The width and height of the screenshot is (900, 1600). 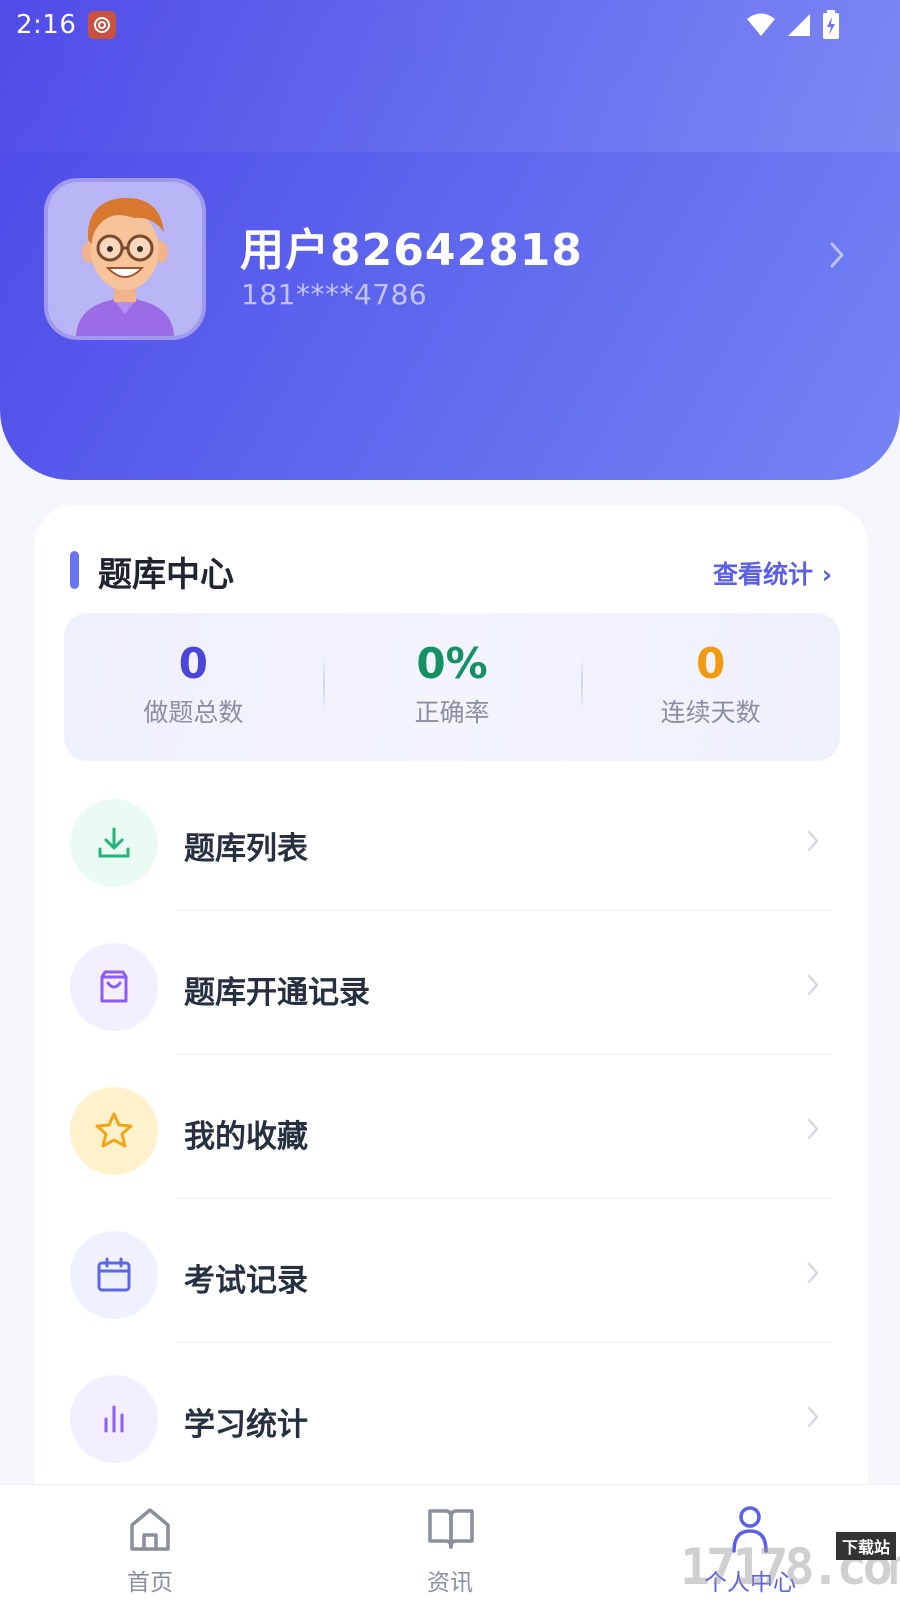 What do you see at coordinates (411, 250) in the screenshot?
I see `username: 用户82642818` at bounding box center [411, 250].